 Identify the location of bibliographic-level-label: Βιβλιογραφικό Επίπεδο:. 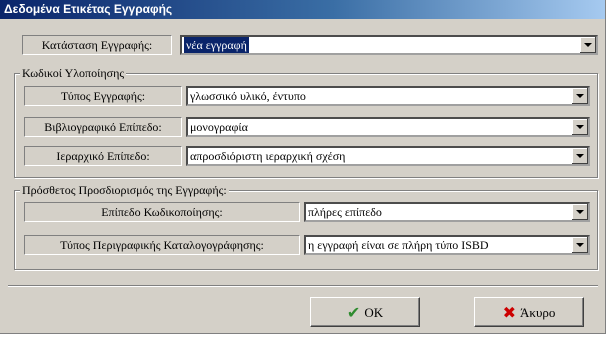
(103, 127).